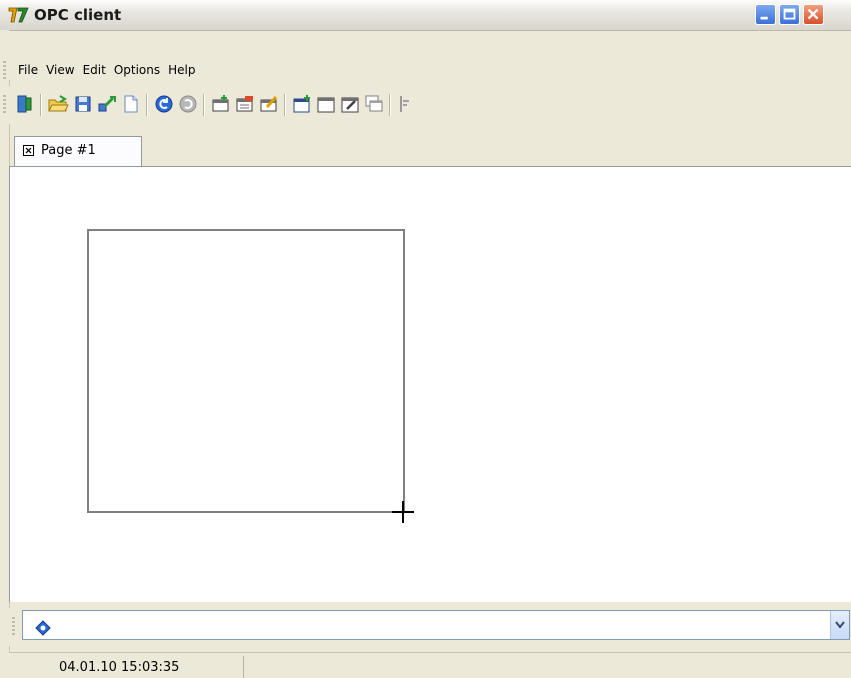 The width and height of the screenshot is (851, 678). I want to click on window-title: OPC client, so click(78, 15).